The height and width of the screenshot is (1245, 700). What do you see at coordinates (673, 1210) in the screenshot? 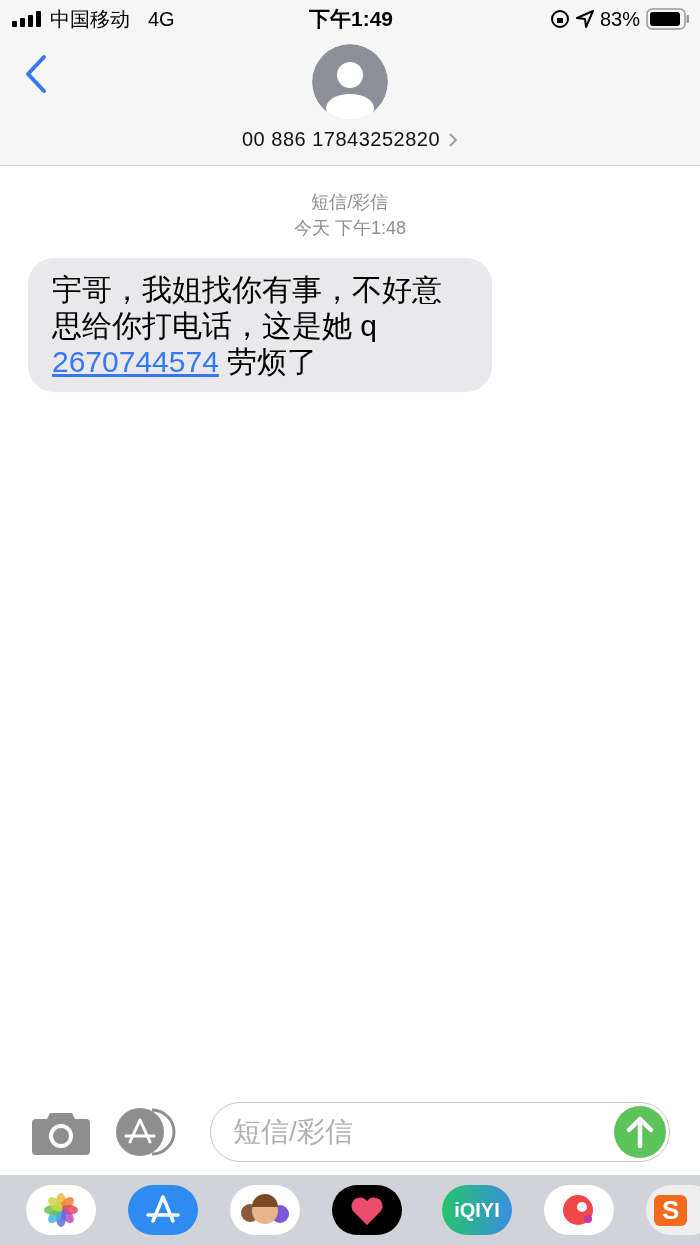
I see `sogou-app-icon: S` at bounding box center [673, 1210].